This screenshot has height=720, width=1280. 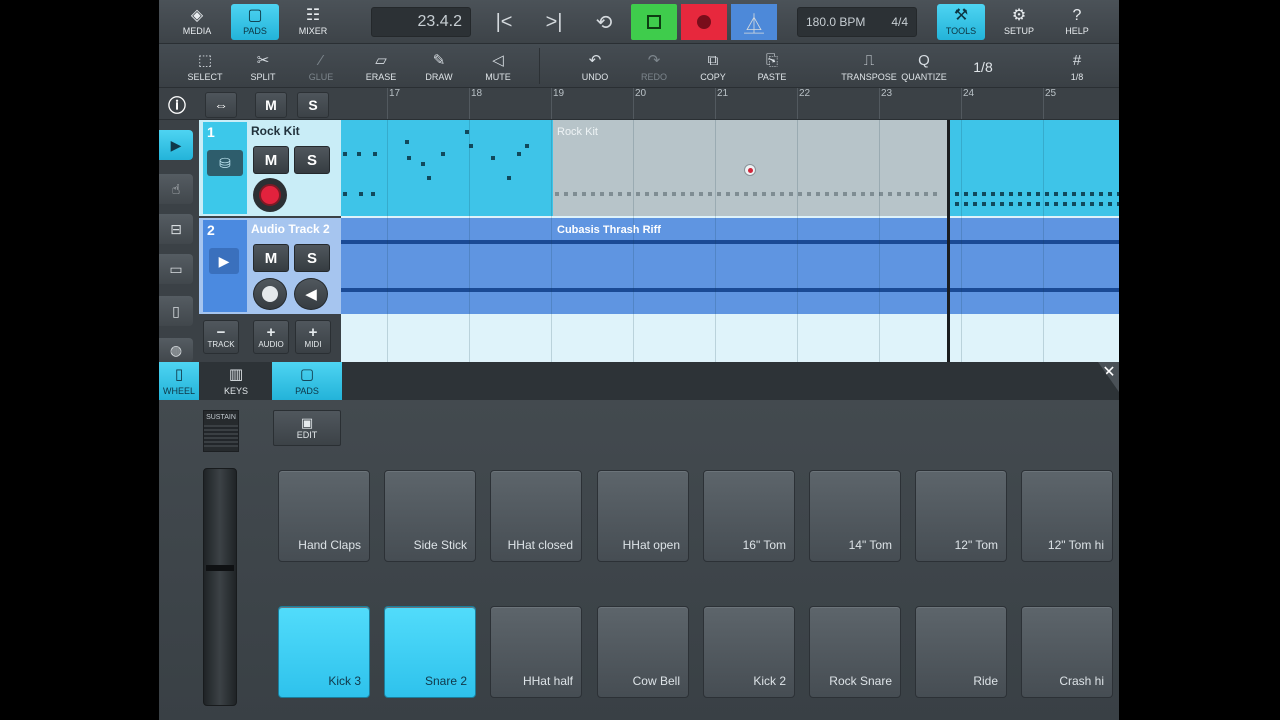 What do you see at coordinates (324, 652) in the screenshot?
I see `drum-pad: Kick 3` at bounding box center [324, 652].